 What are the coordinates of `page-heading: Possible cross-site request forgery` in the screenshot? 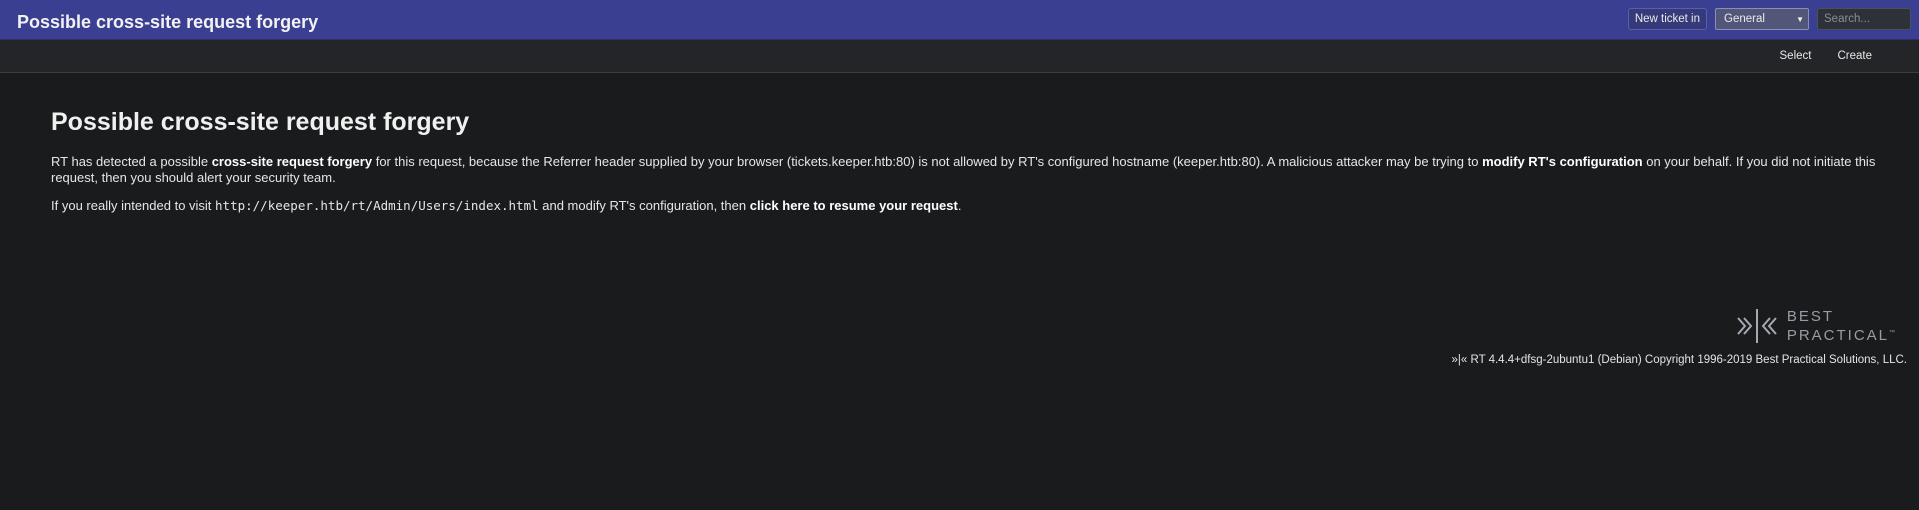 It's located at (260, 122).